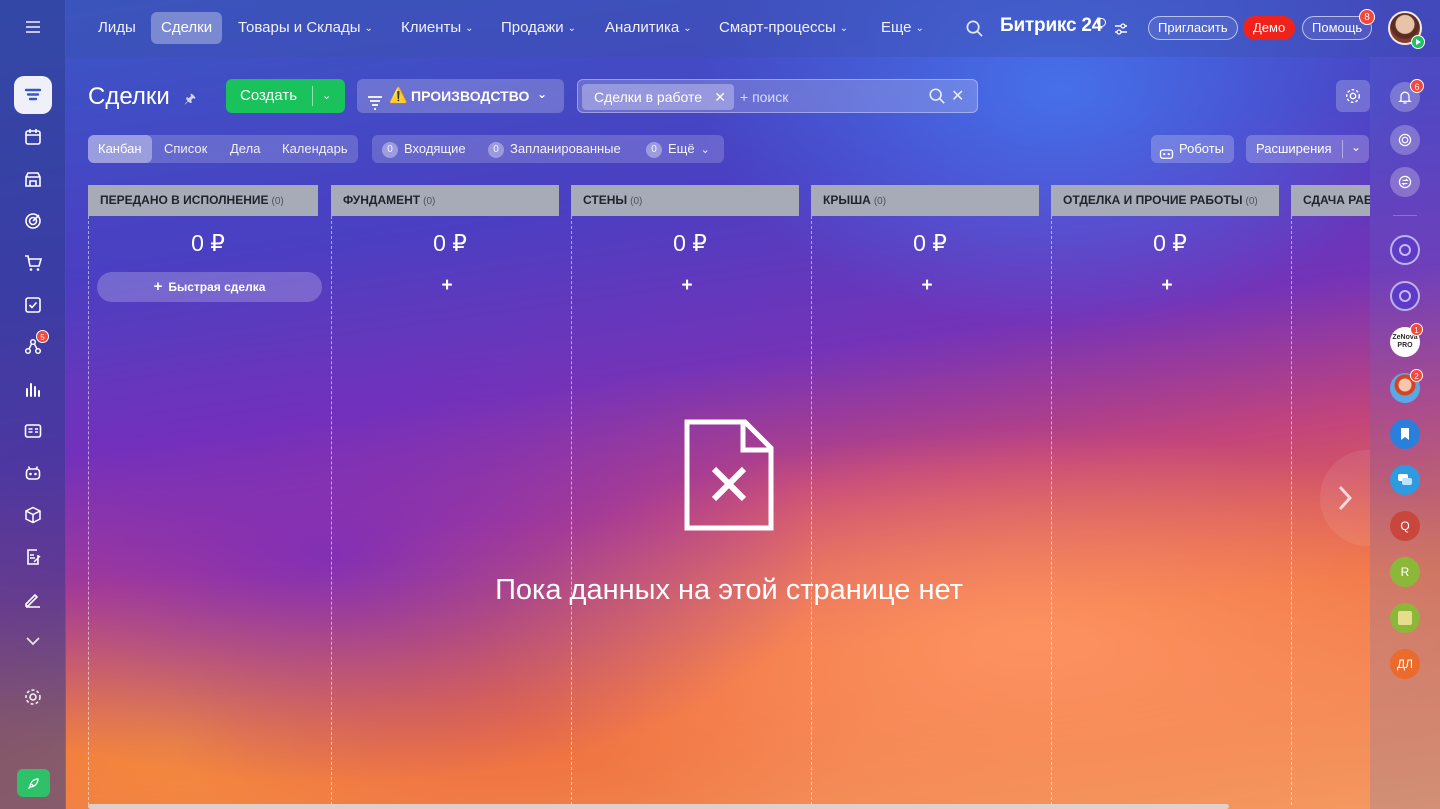 This screenshot has height=809, width=1440. Describe the element at coordinates (33, 95) in the screenshot. I see `crm-icon` at that location.